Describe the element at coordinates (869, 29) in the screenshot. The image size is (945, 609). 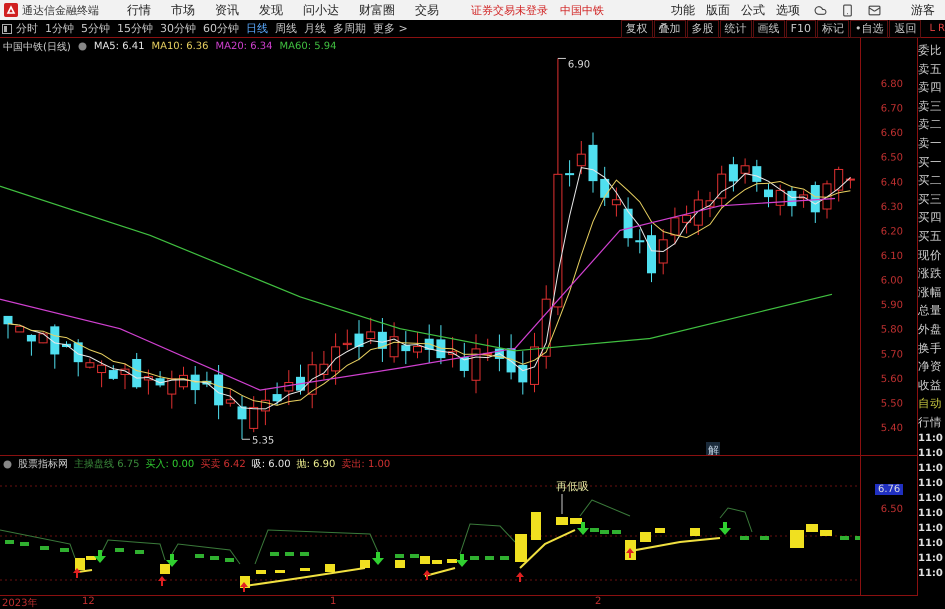
I see `toolbar-button: •自选` at that location.